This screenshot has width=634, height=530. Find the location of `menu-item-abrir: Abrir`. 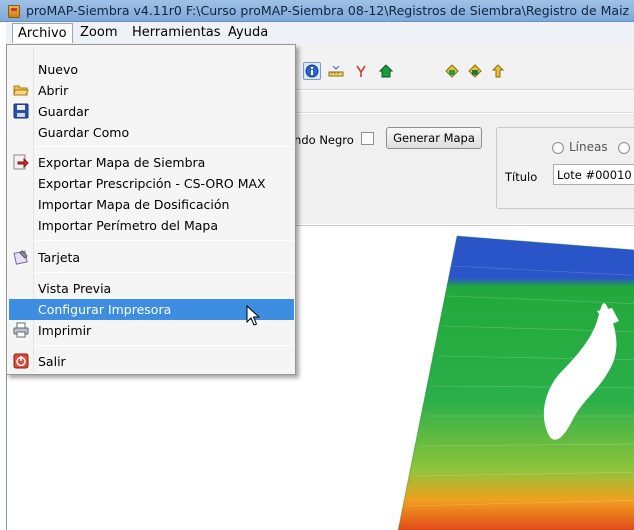

menu-item-abrir: Abrir is located at coordinates (151, 90).